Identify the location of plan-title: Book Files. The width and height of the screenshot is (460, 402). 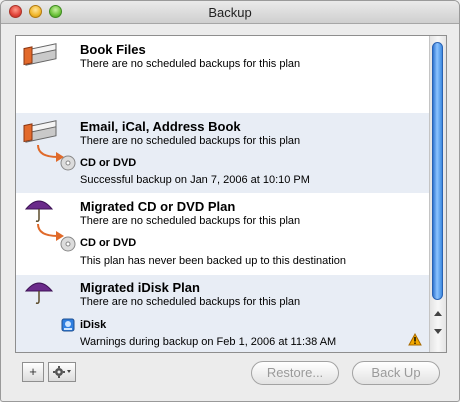
(113, 49).